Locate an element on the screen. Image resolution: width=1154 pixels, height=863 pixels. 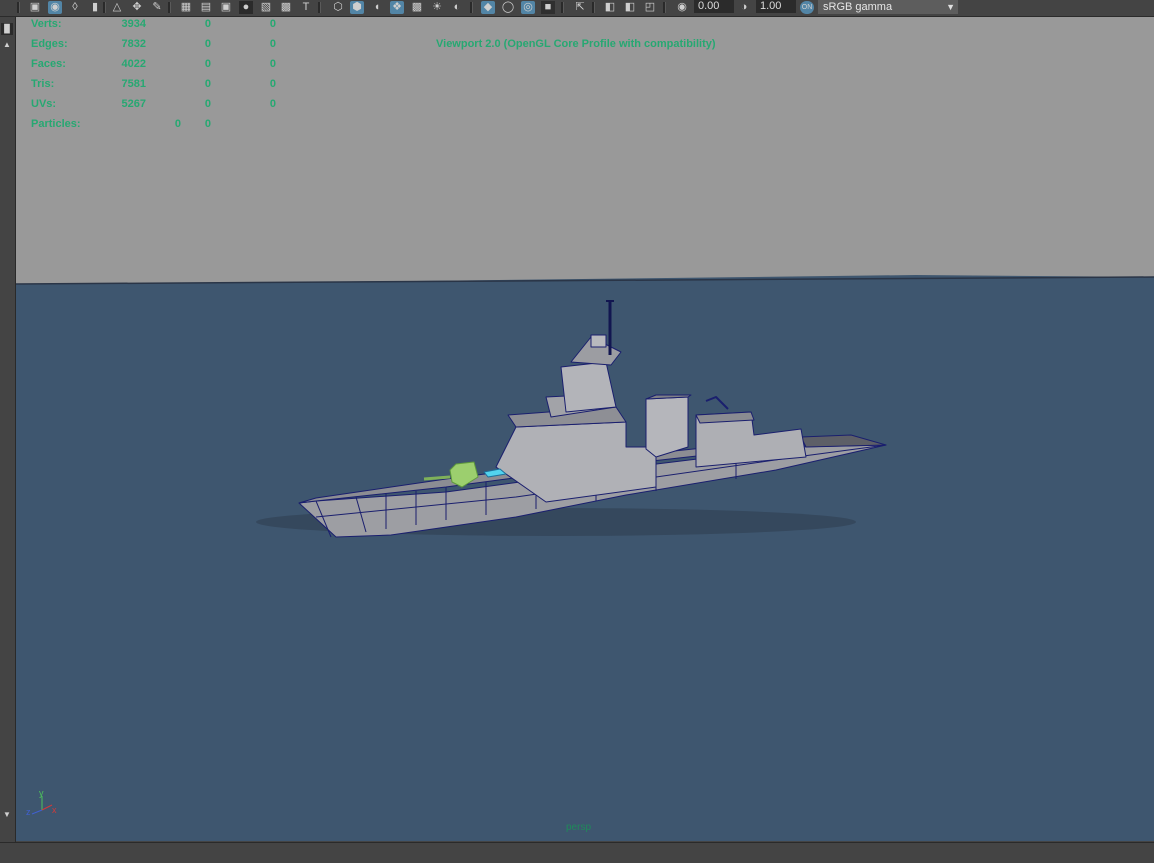
stat-value: 7832 is located at coordinates (133, 44).